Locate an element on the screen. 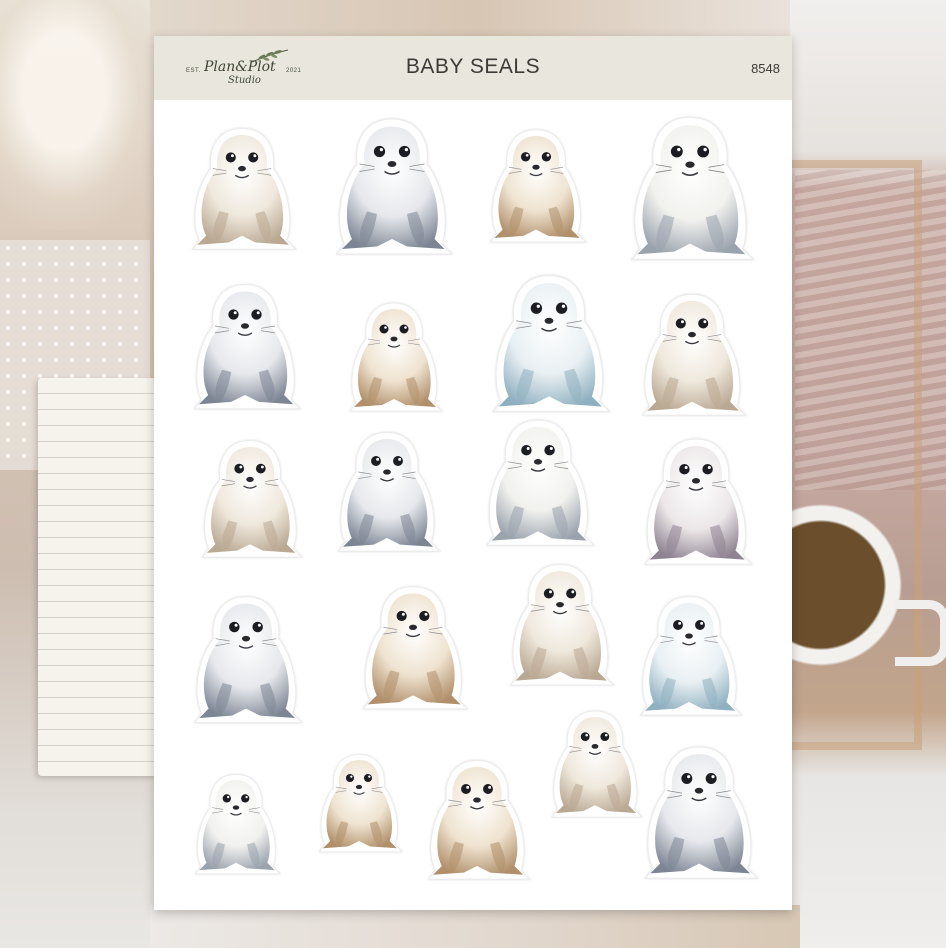 The height and width of the screenshot is (948, 946). background-bottom is located at coordinates (475, 926).